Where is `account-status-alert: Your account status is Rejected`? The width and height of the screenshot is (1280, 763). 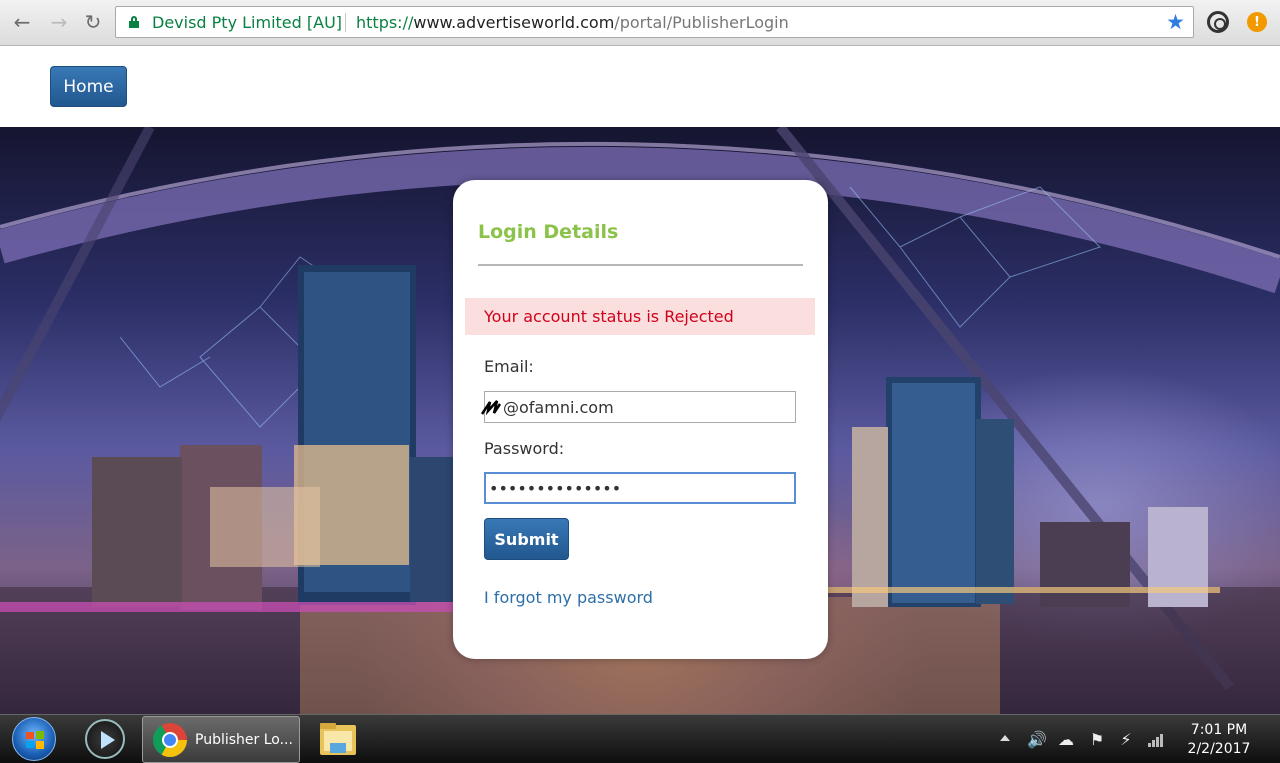 account-status-alert: Your account status is Rejected is located at coordinates (640, 316).